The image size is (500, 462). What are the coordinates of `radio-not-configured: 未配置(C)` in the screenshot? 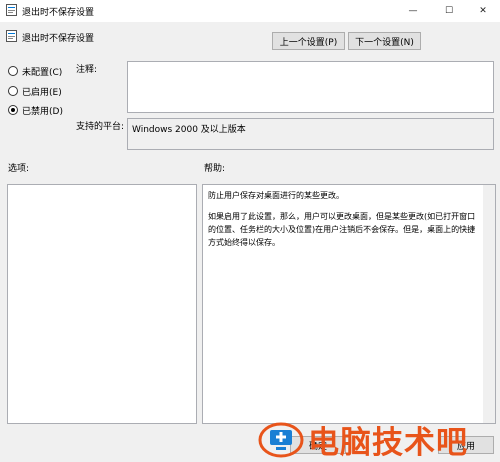 It's located at (35, 71).